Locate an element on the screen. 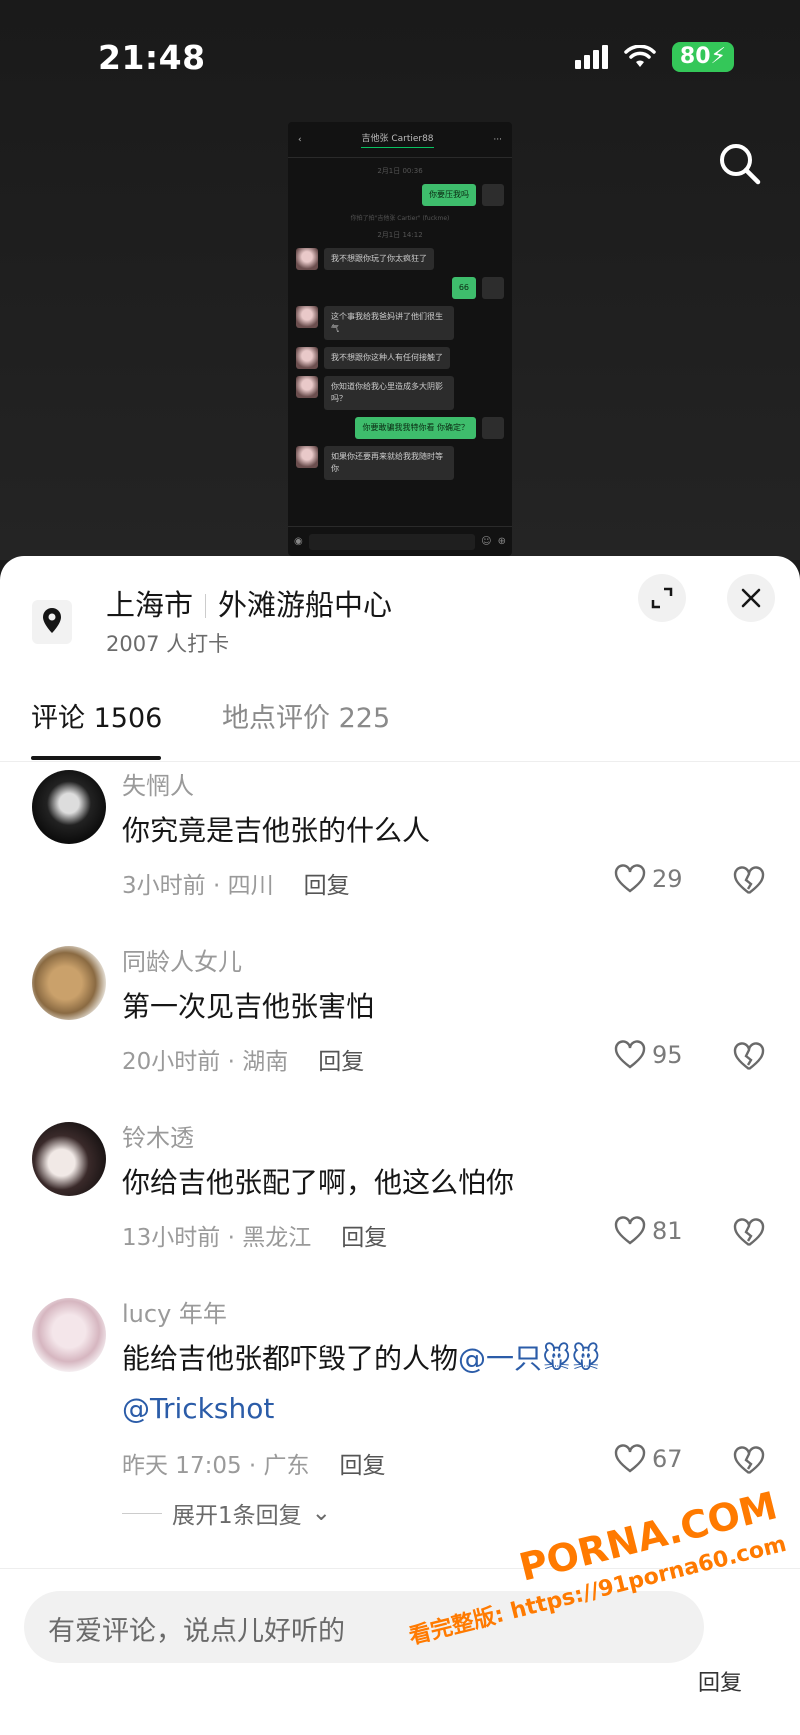 Image resolution: width=800 pixels, height=1735 pixels. comment-username: 失惘人 is located at coordinates (158, 783).